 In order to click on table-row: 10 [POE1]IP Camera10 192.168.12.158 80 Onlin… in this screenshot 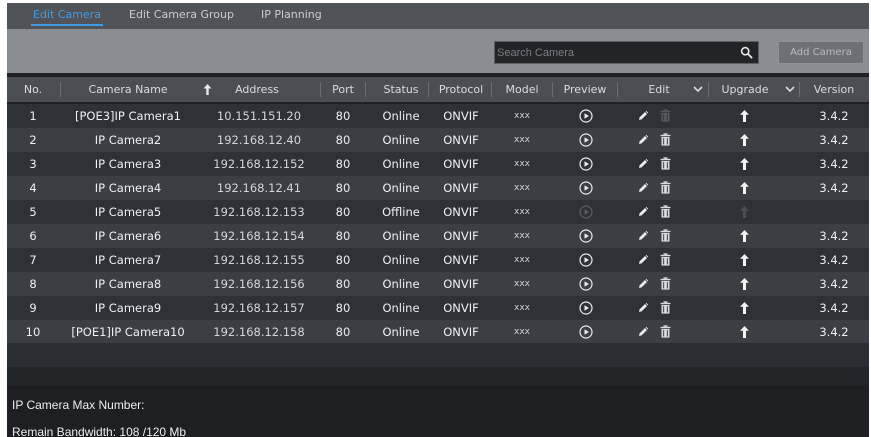, I will do `click(438, 332)`.